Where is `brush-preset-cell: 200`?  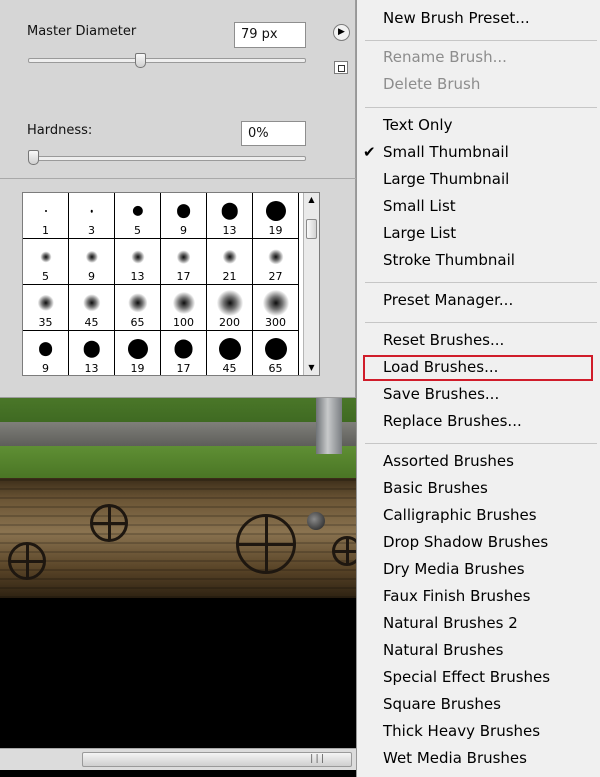 brush-preset-cell: 200 is located at coordinates (230, 308).